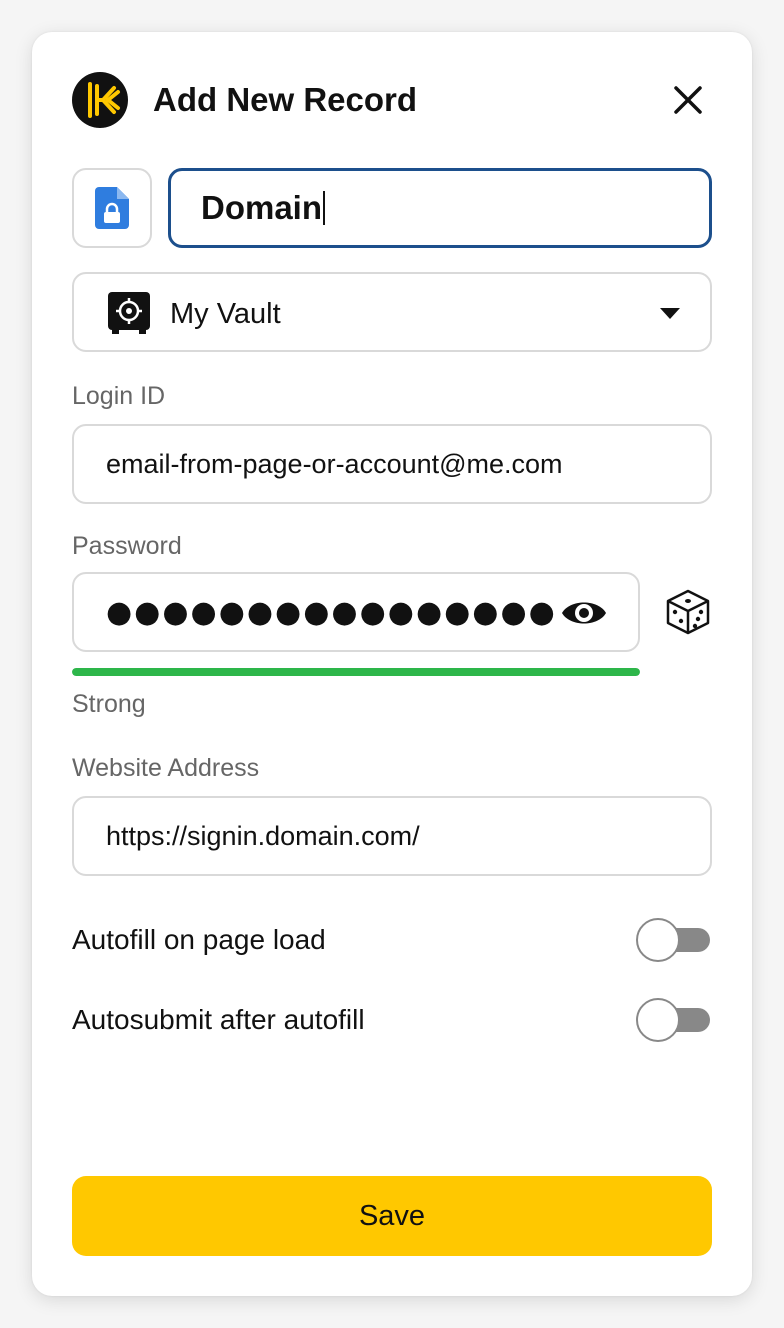 Image resolution: width=784 pixels, height=1328 pixels. I want to click on text-cursor, so click(324, 208).